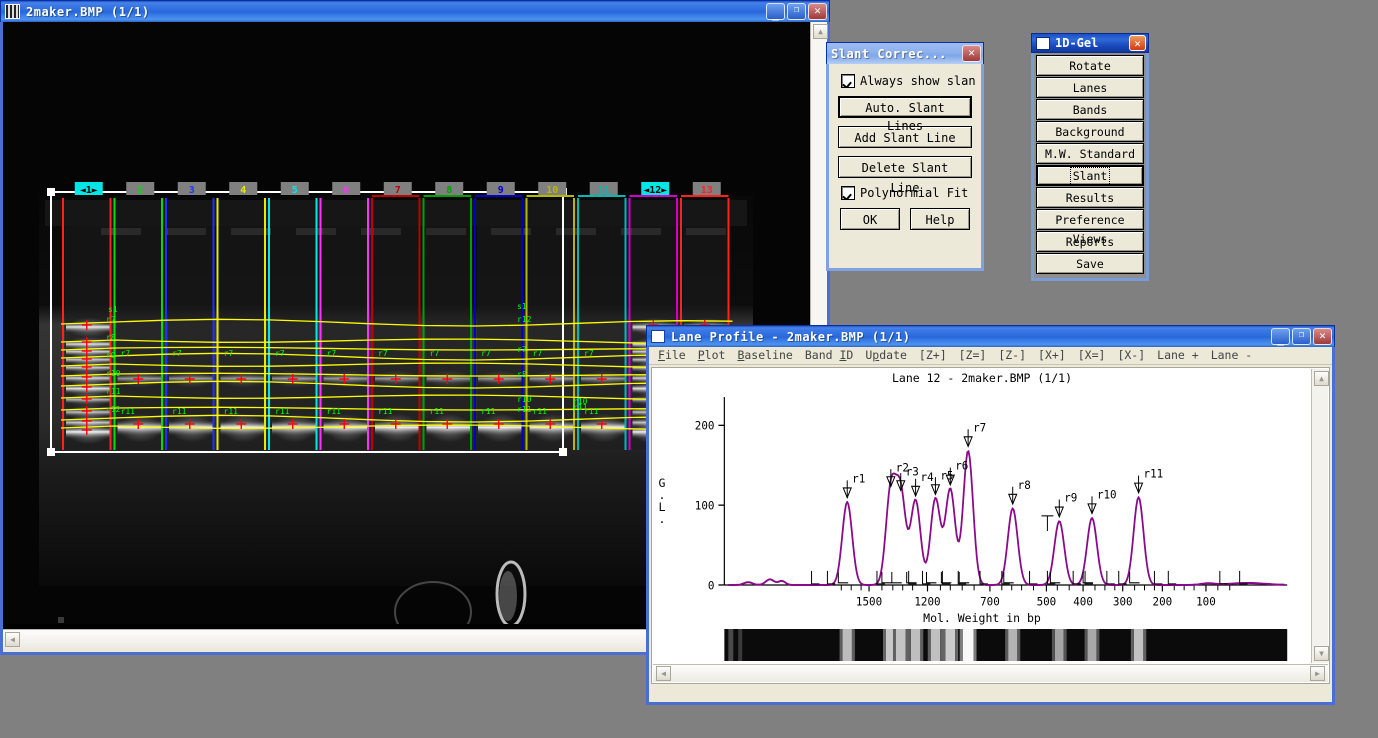 This screenshot has width=1378, height=738. Describe the element at coordinates (192, 190) in the screenshot. I see `svg-text: 3` at that location.